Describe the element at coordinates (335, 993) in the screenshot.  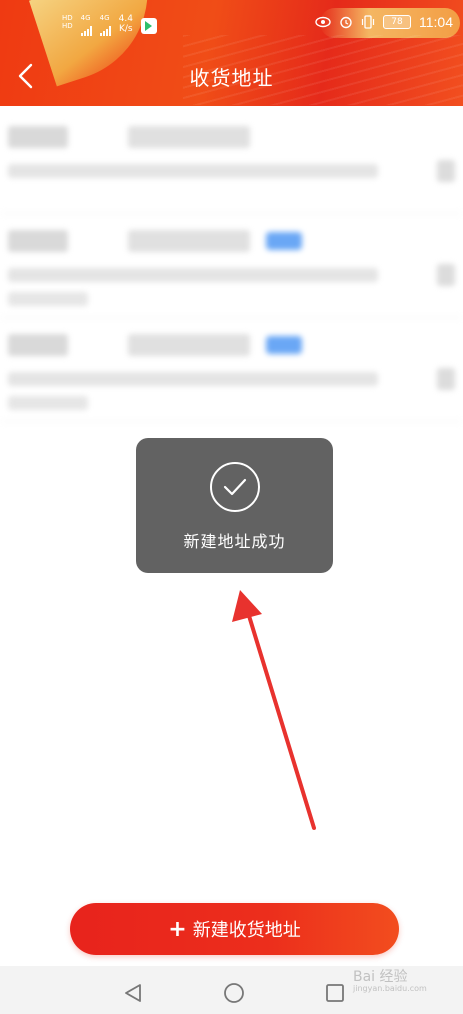
I see `recents-square-icon` at that location.